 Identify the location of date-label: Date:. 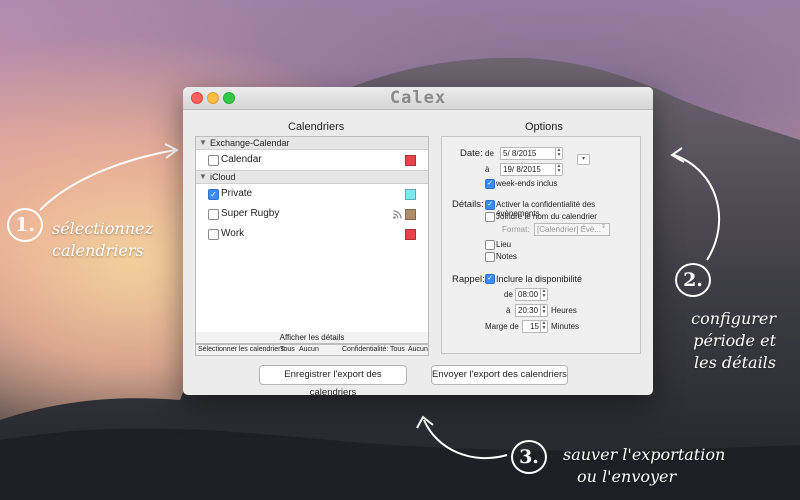
(471, 153).